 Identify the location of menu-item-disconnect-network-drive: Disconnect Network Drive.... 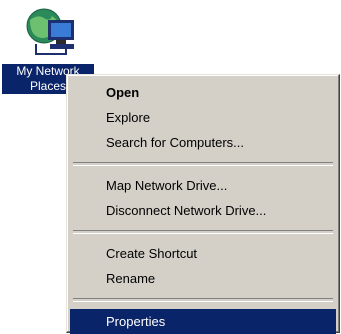
(203, 210).